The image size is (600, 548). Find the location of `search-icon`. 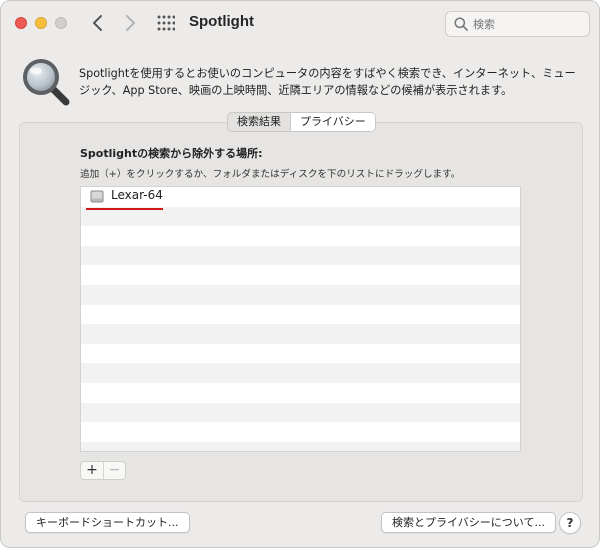

search-icon is located at coordinates (461, 24).